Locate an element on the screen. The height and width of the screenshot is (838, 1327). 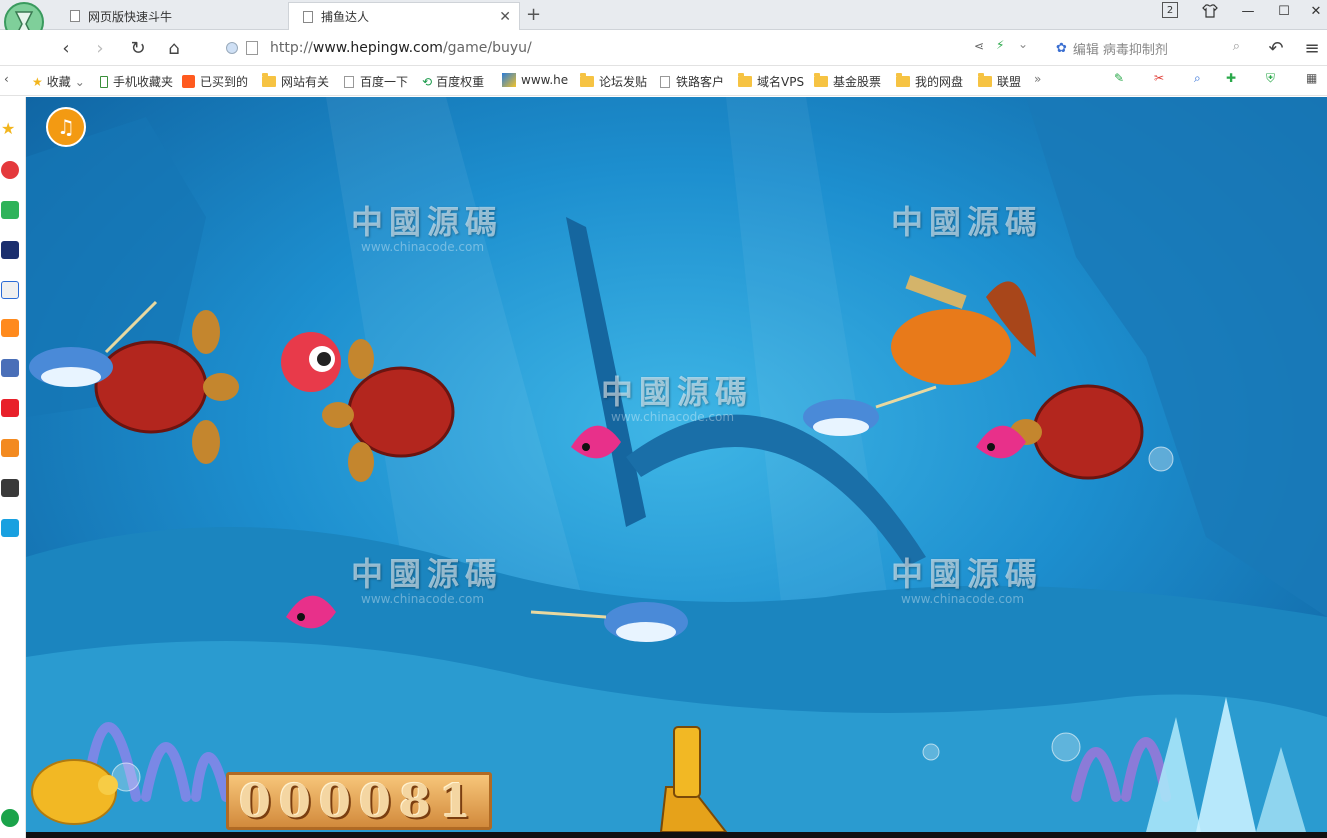
new-tab-button: + is located at coordinates (533, 14).